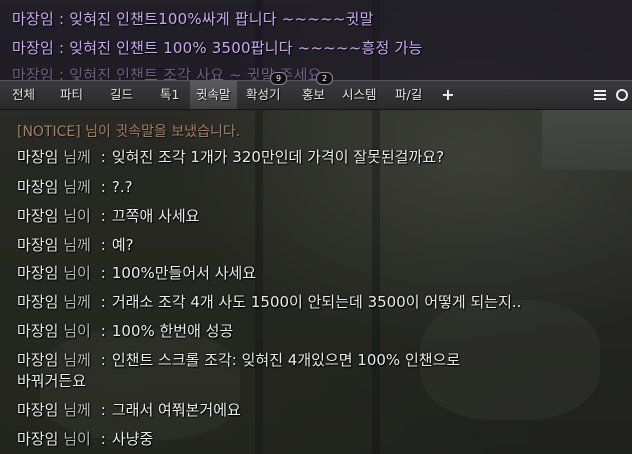 The height and width of the screenshot is (454, 632). I want to click on message-text: 100%만들어서 사세요, so click(184, 273).